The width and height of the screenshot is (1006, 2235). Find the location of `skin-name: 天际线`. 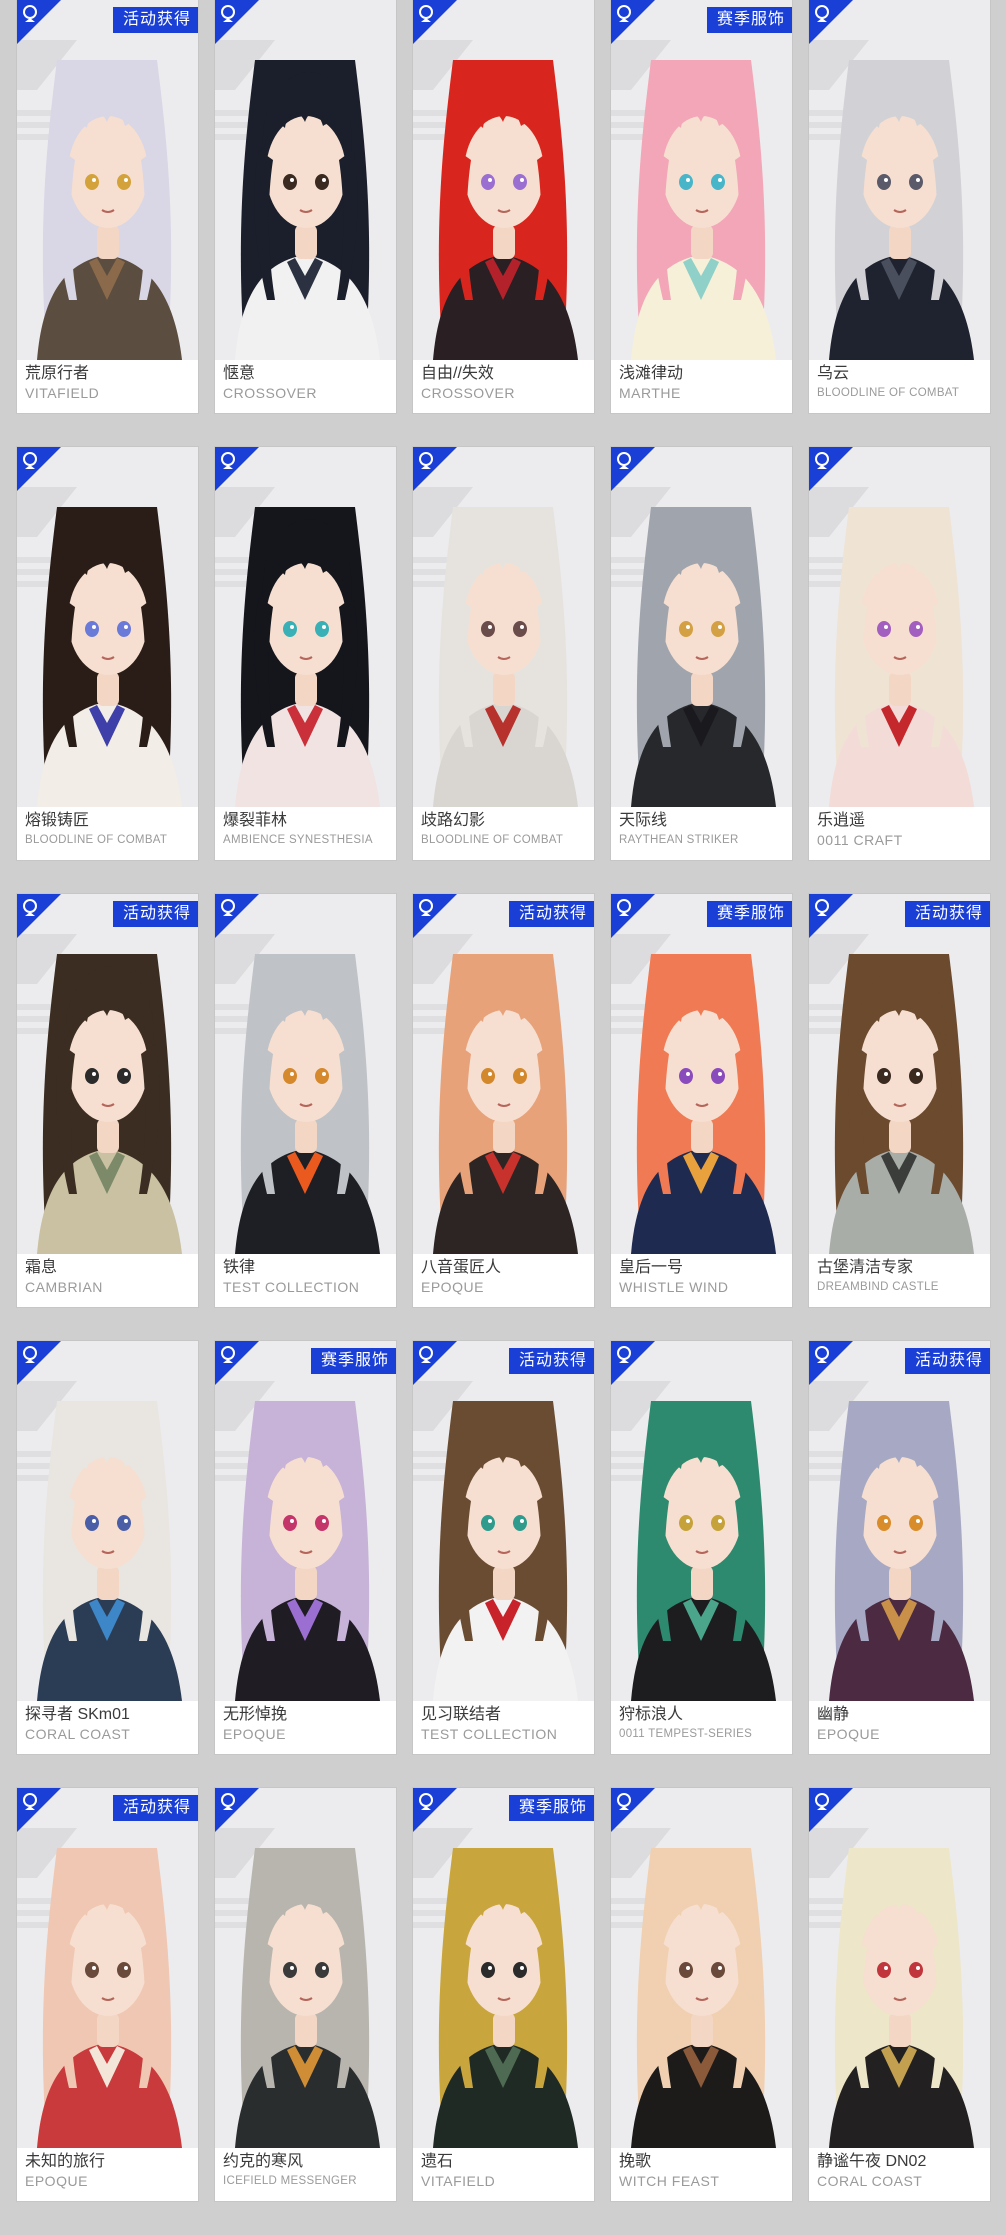

skin-name: 天际线 is located at coordinates (643, 820).